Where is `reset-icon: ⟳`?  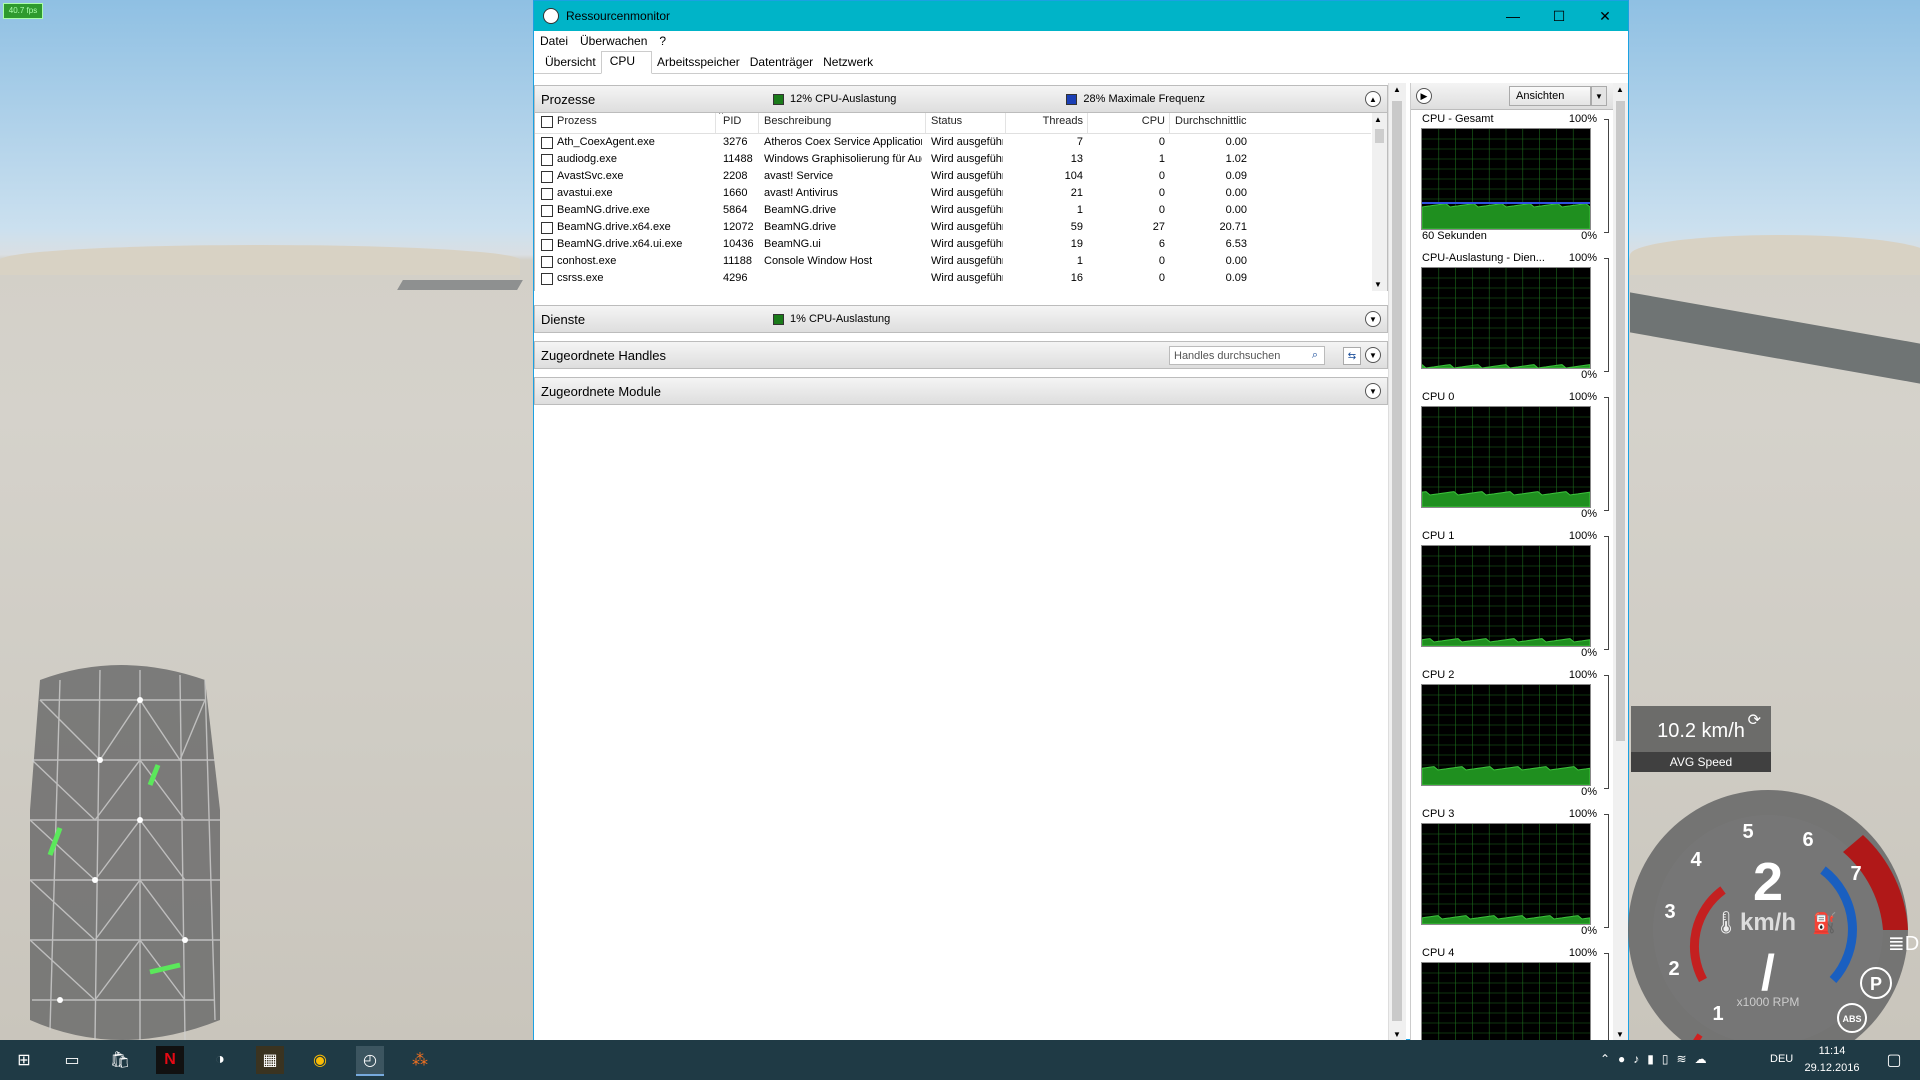 reset-icon: ⟳ is located at coordinates (1754, 720).